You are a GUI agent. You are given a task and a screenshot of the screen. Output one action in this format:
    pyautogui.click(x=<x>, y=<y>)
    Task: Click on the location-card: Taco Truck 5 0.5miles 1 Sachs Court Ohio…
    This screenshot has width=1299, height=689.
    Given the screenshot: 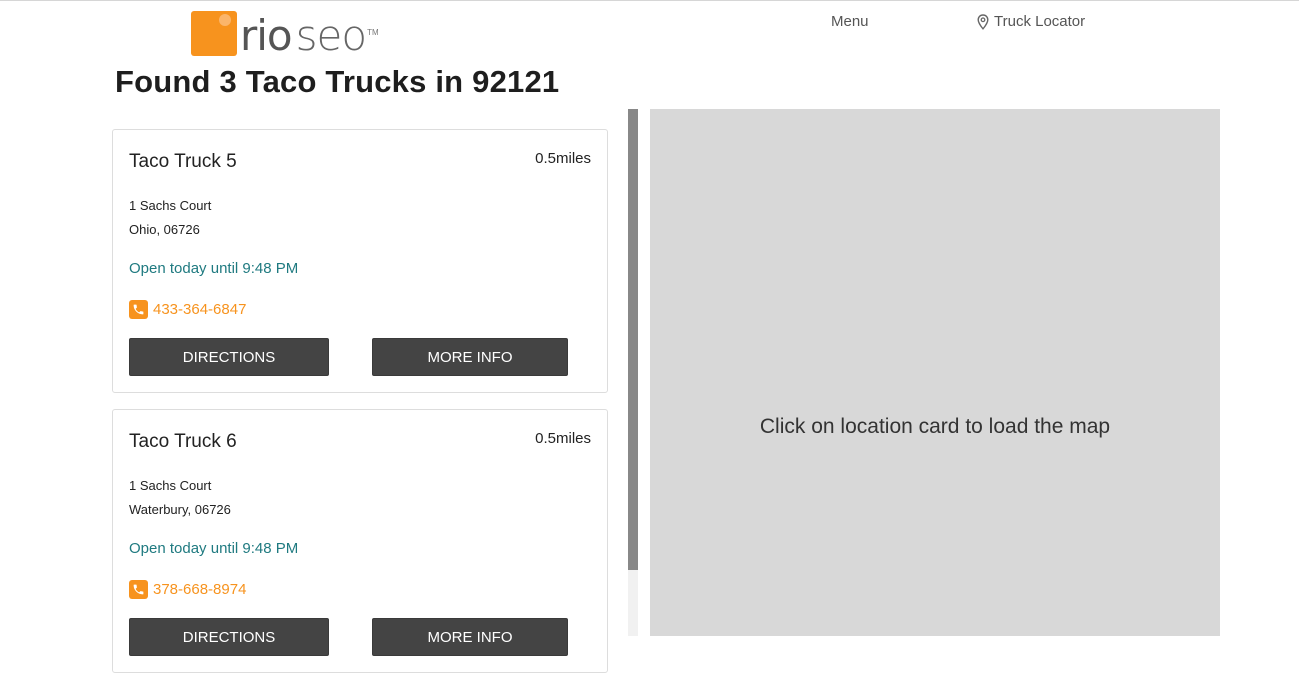 What is the action you would take?
    pyautogui.click(x=360, y=261)
    